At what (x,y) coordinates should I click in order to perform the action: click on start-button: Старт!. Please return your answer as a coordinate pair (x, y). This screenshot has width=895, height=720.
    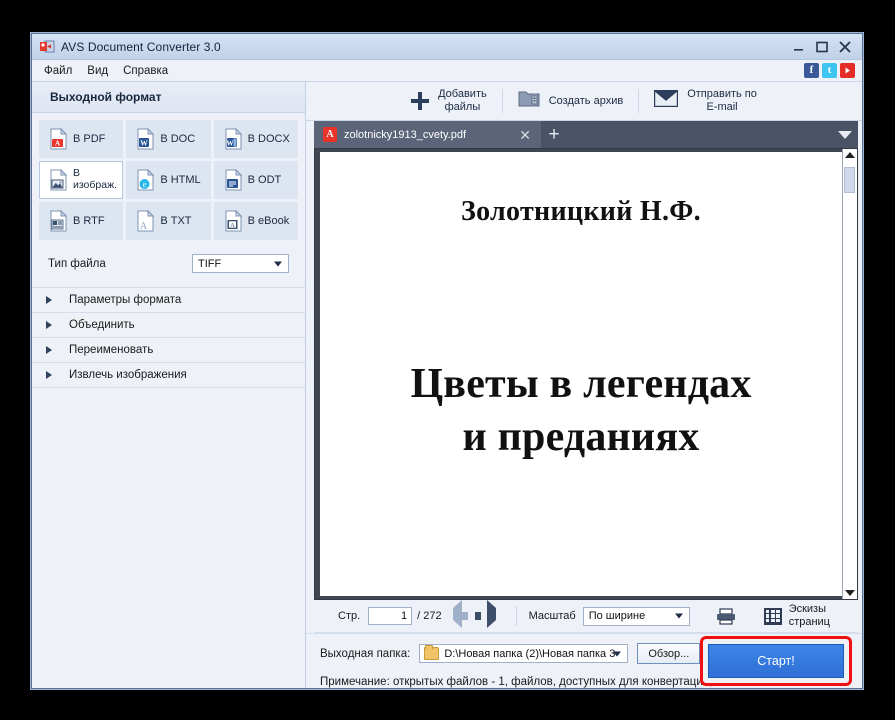
    Looking at the image, I should click on (776, 661).